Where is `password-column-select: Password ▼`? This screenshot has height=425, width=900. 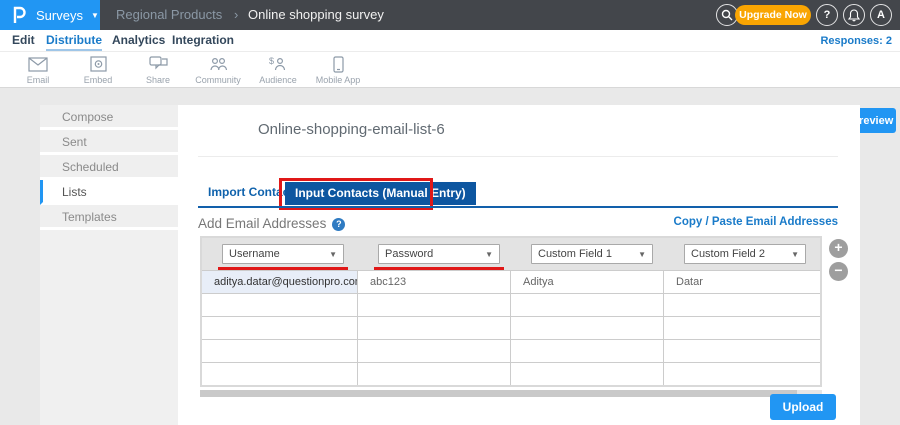
password-column-select: Password ▼ is located at coordinates (439, 254).